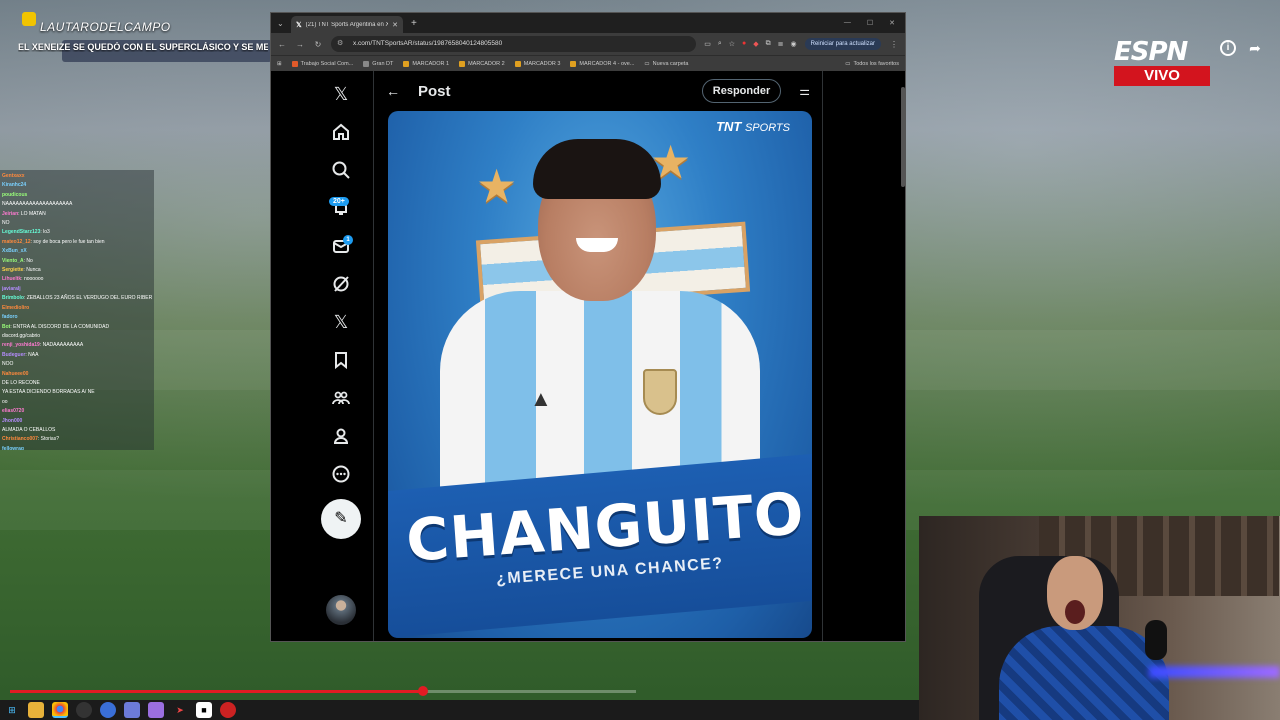  What do you see at coordinates (12, 421) in the screenshot?
I see `chat-username: Jhon000` at bounding box center [12, 421].